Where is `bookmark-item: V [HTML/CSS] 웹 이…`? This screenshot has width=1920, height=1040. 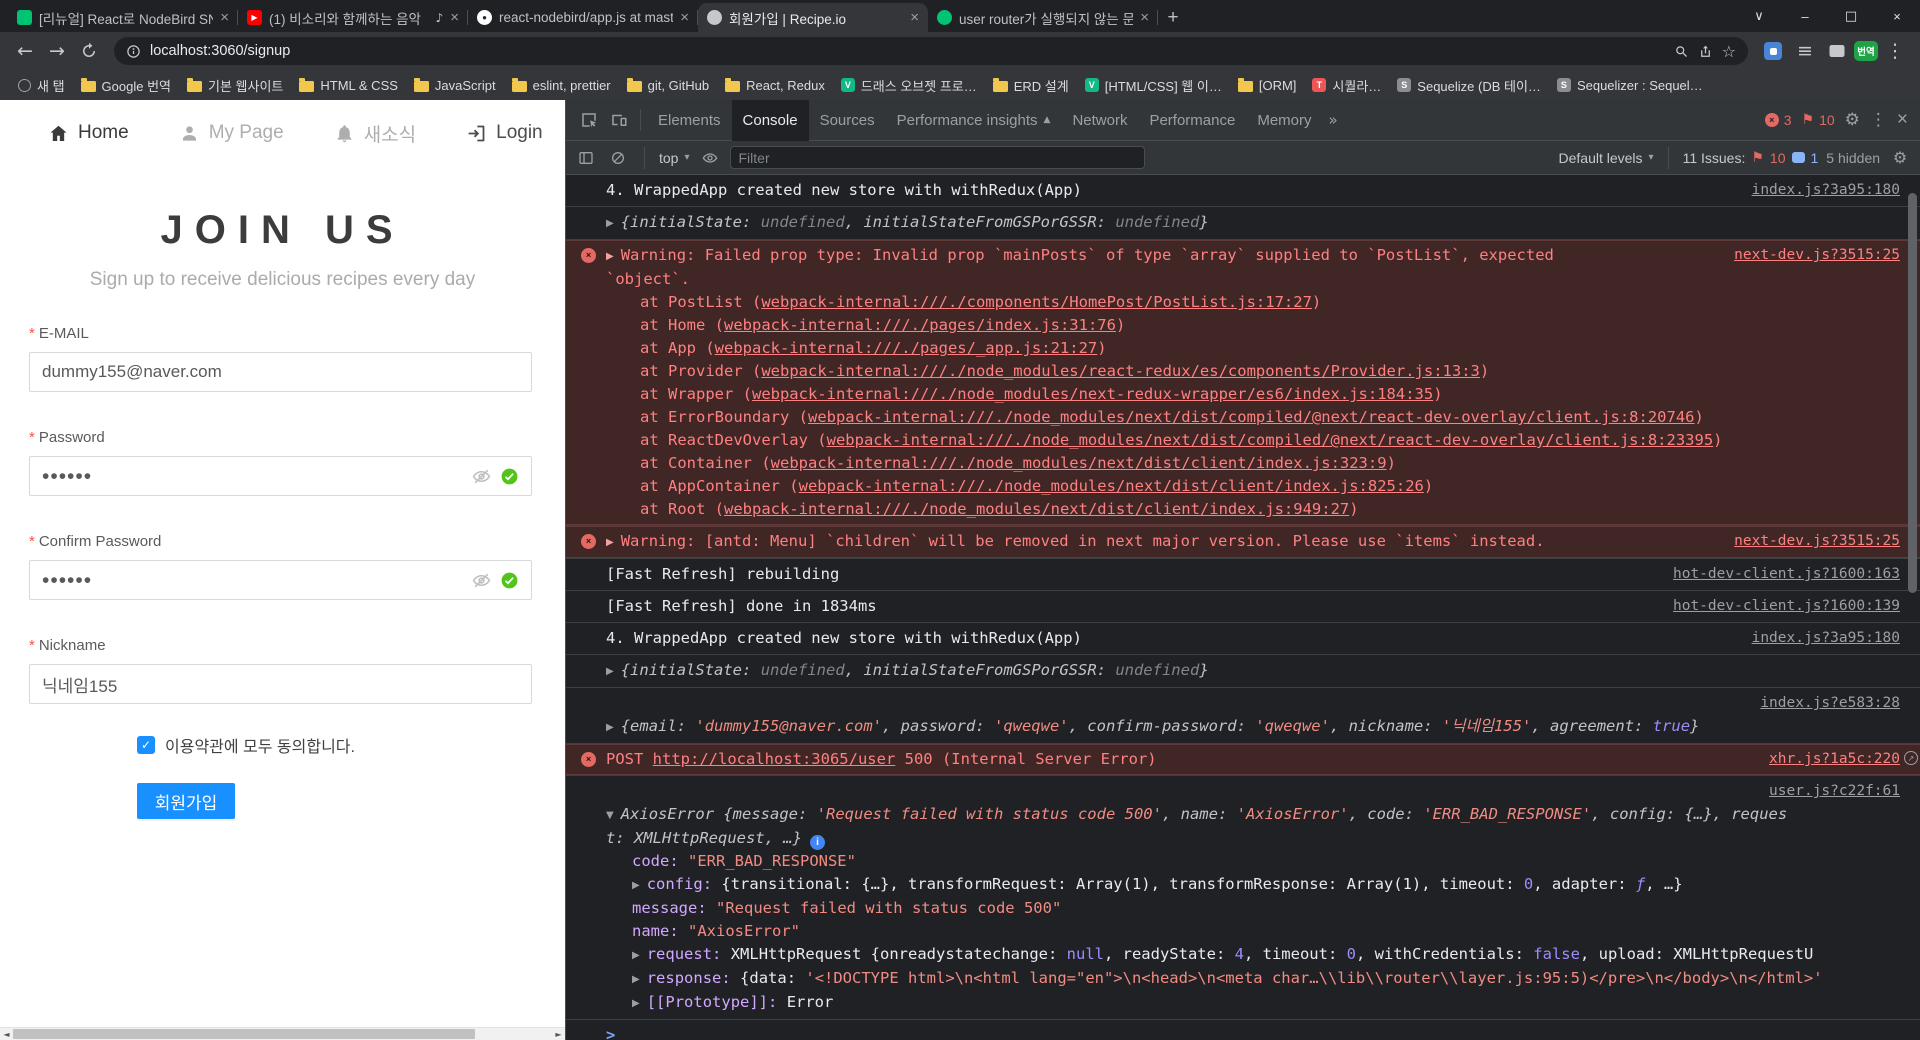
bookmark-item: V [HTML/CSS] 웹 이… is located at coordinates (1153, 85).